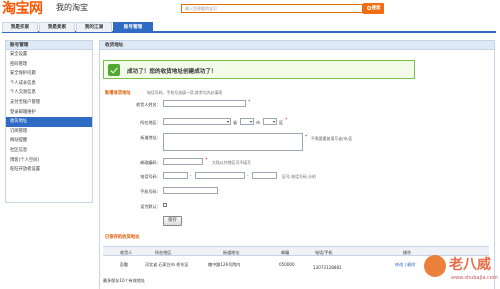  Describe the element at coordinates (201, 8) in the screenshot. I see `search-placeholder: 输入您想要的宝贝` at that location.